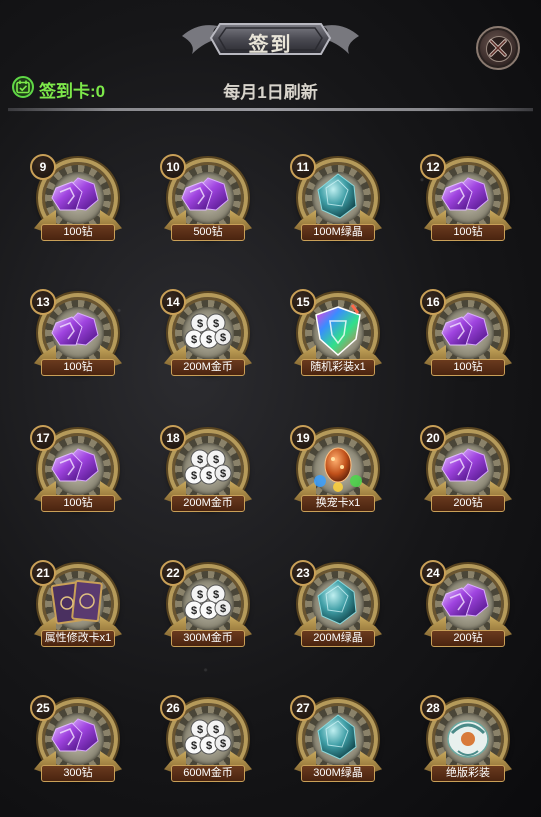 The width and height of the screenshot is (541, 817). What do you see at coordinates (173, 573) in the screenshot?
I see `day-number-badge: 22` at bounding box center [173, 573].